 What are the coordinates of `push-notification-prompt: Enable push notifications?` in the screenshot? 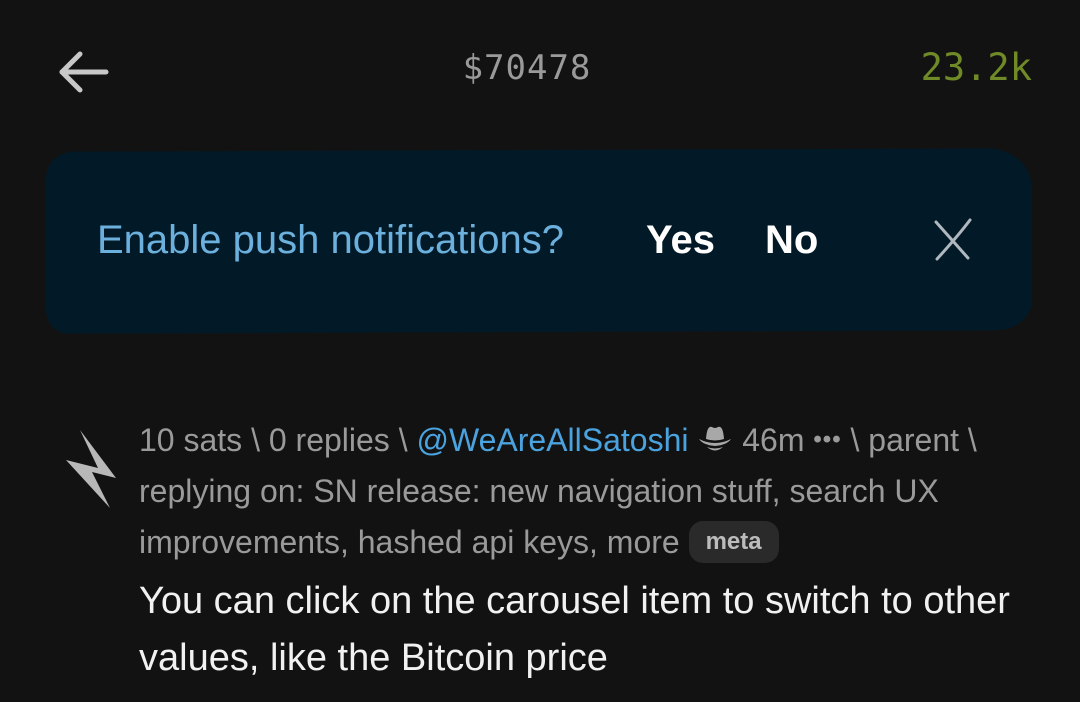 It's located at (330, 240).